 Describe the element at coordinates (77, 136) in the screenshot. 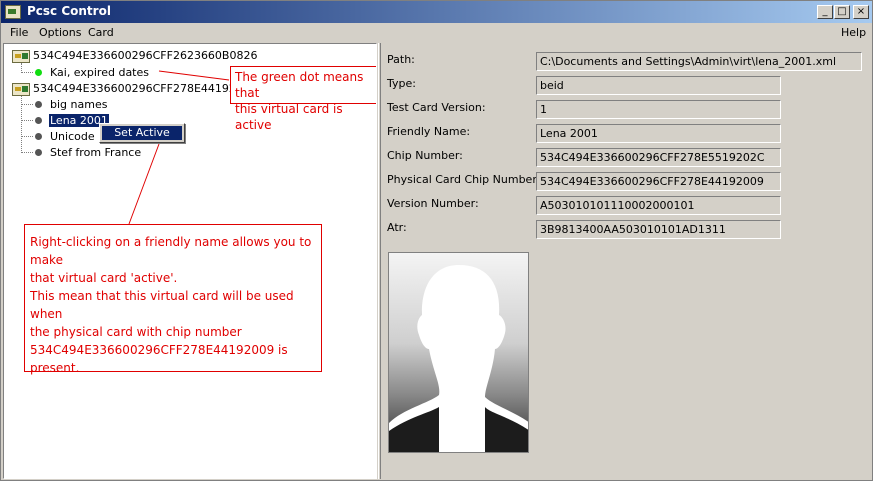

I see `tree-item-unicode: Unicode 1` at that location.